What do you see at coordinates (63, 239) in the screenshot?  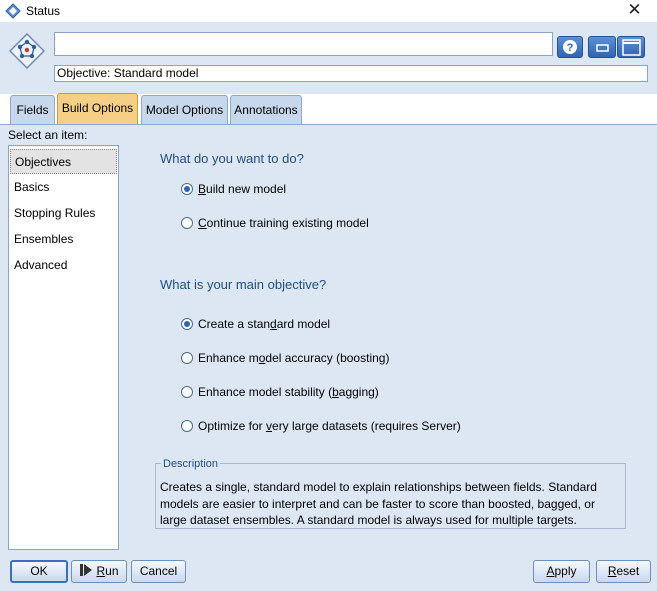 I see `list-item-ensembles: Ensembles` at bounding box center [63, 239].